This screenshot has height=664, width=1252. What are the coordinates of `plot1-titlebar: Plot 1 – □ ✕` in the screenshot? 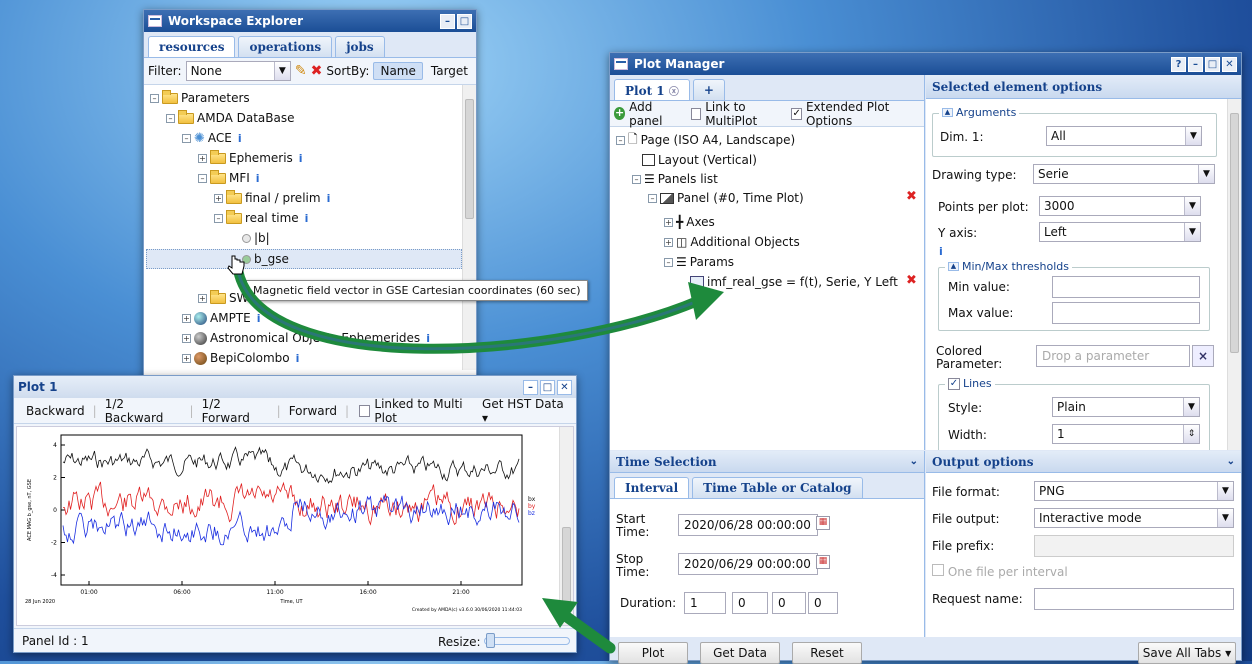 It's located at (295, 387).